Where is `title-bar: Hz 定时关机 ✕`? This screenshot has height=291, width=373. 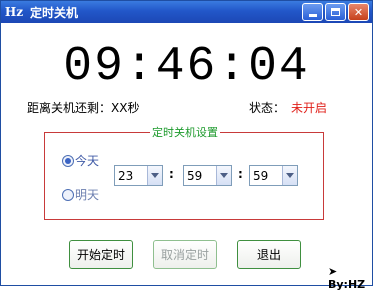 title-bar: Hz 定时关机 ✕ is located at coordinates (186, 12).